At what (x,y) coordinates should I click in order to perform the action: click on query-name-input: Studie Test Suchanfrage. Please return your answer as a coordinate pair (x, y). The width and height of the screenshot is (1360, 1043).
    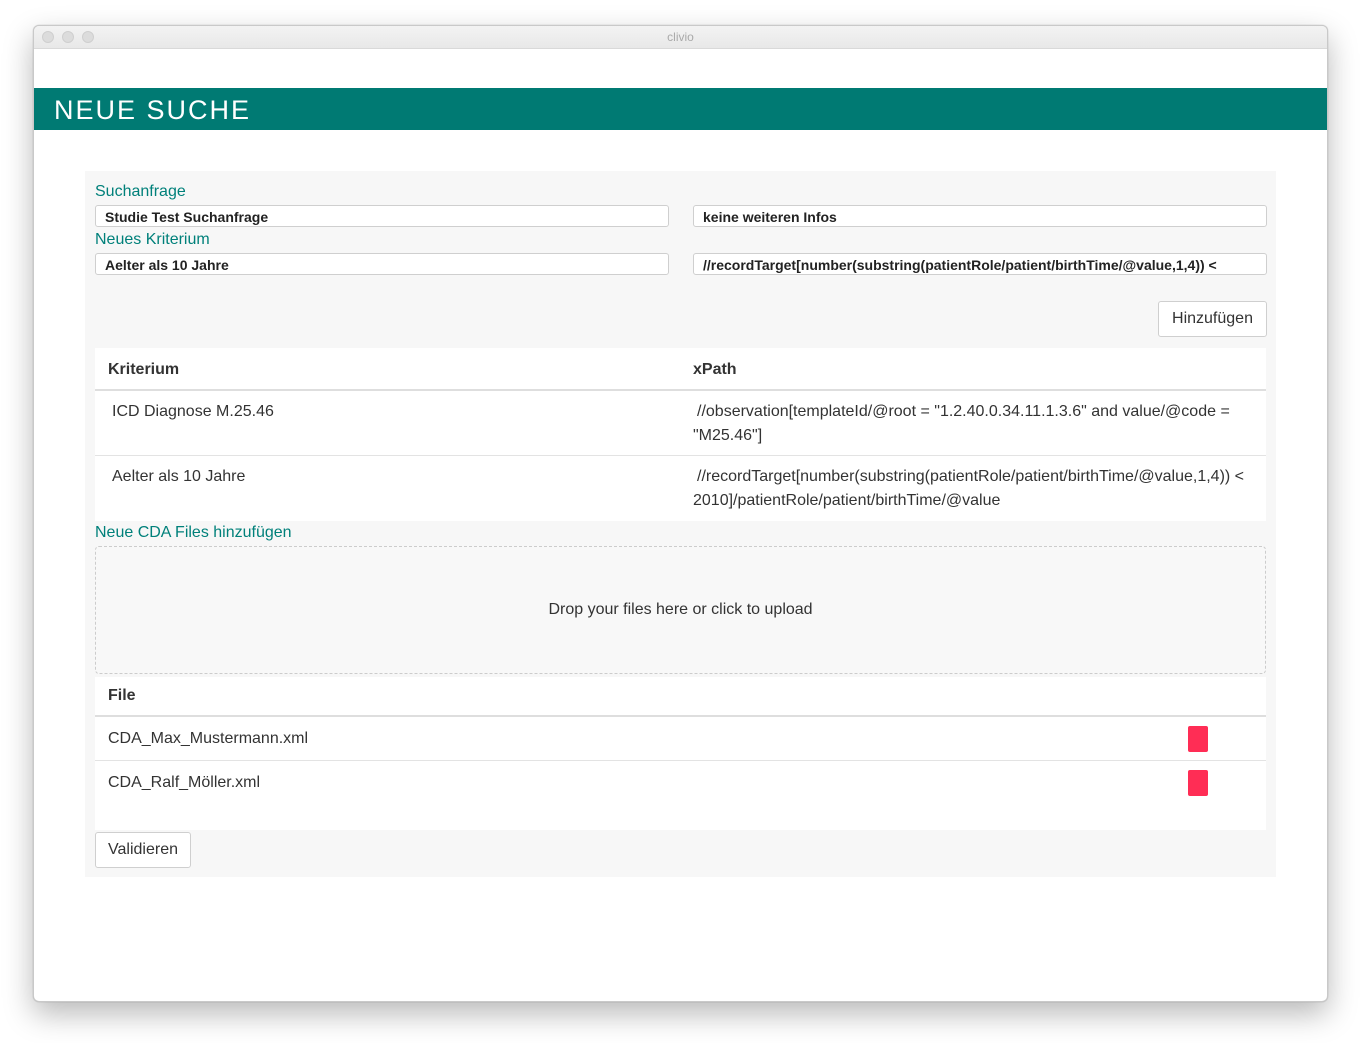
    Looking at the image, I should click on (382, 216).